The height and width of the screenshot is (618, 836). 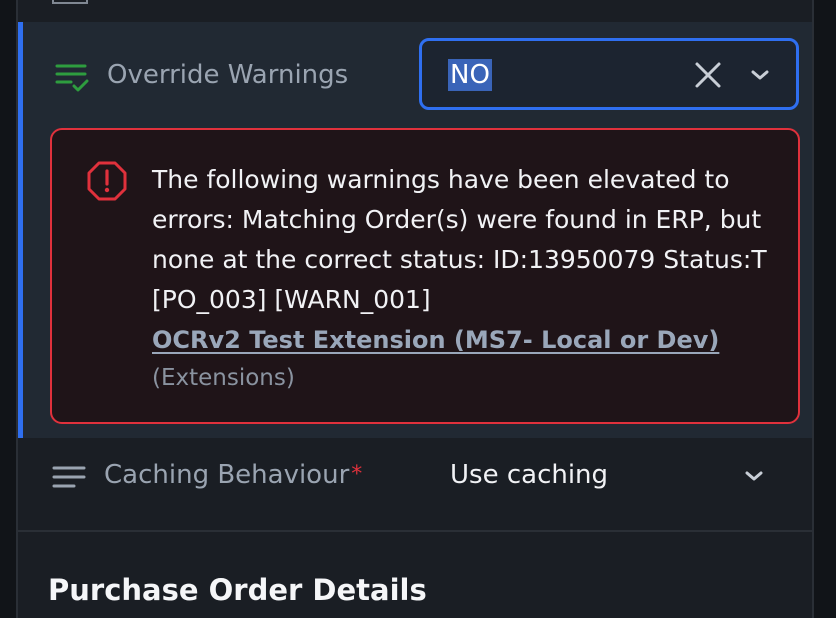 What do you see at coordinates (237, 590) in the screenshot?
I see `section-heading: Purchase Order Details` at bounding box center [237, 590].